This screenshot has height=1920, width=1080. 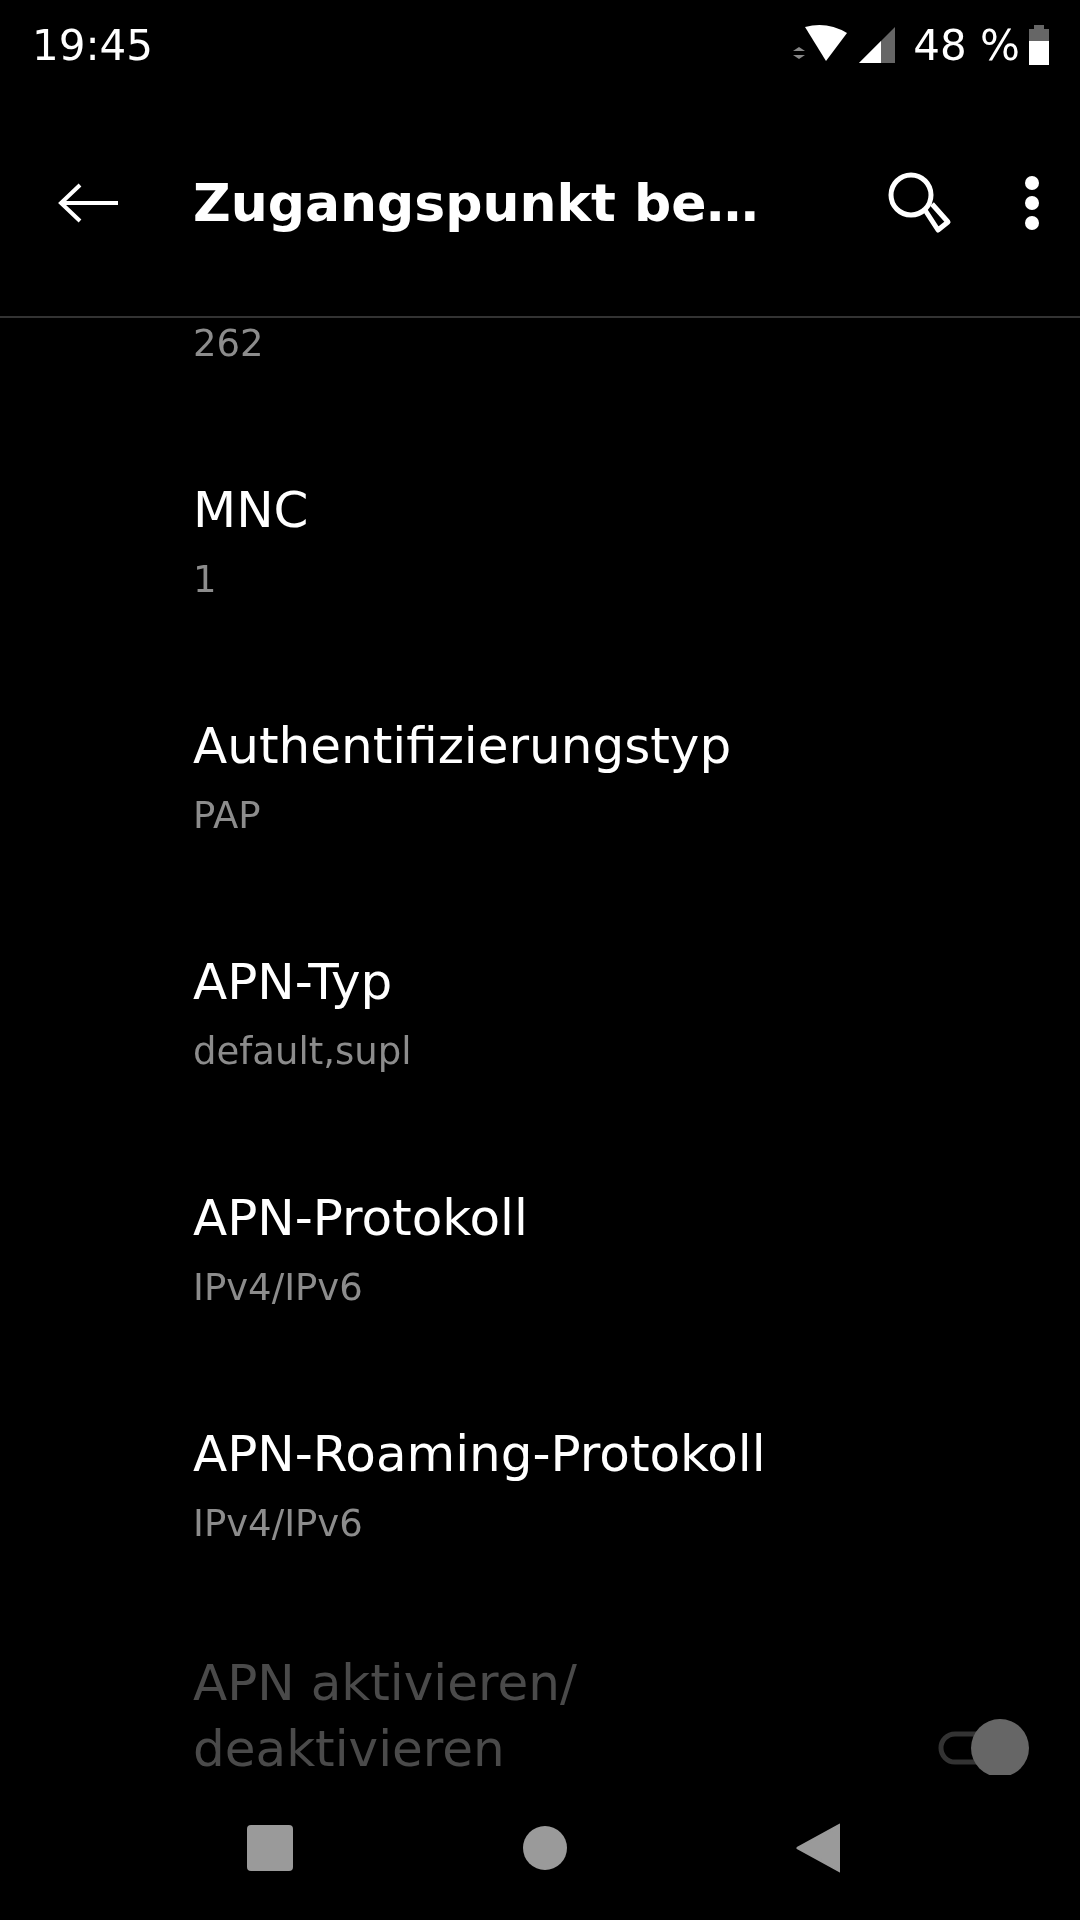 What do you see at coordinates (818, 1847) in the screenshot?
I see `back-icon` at bounding box center [818, 1847].